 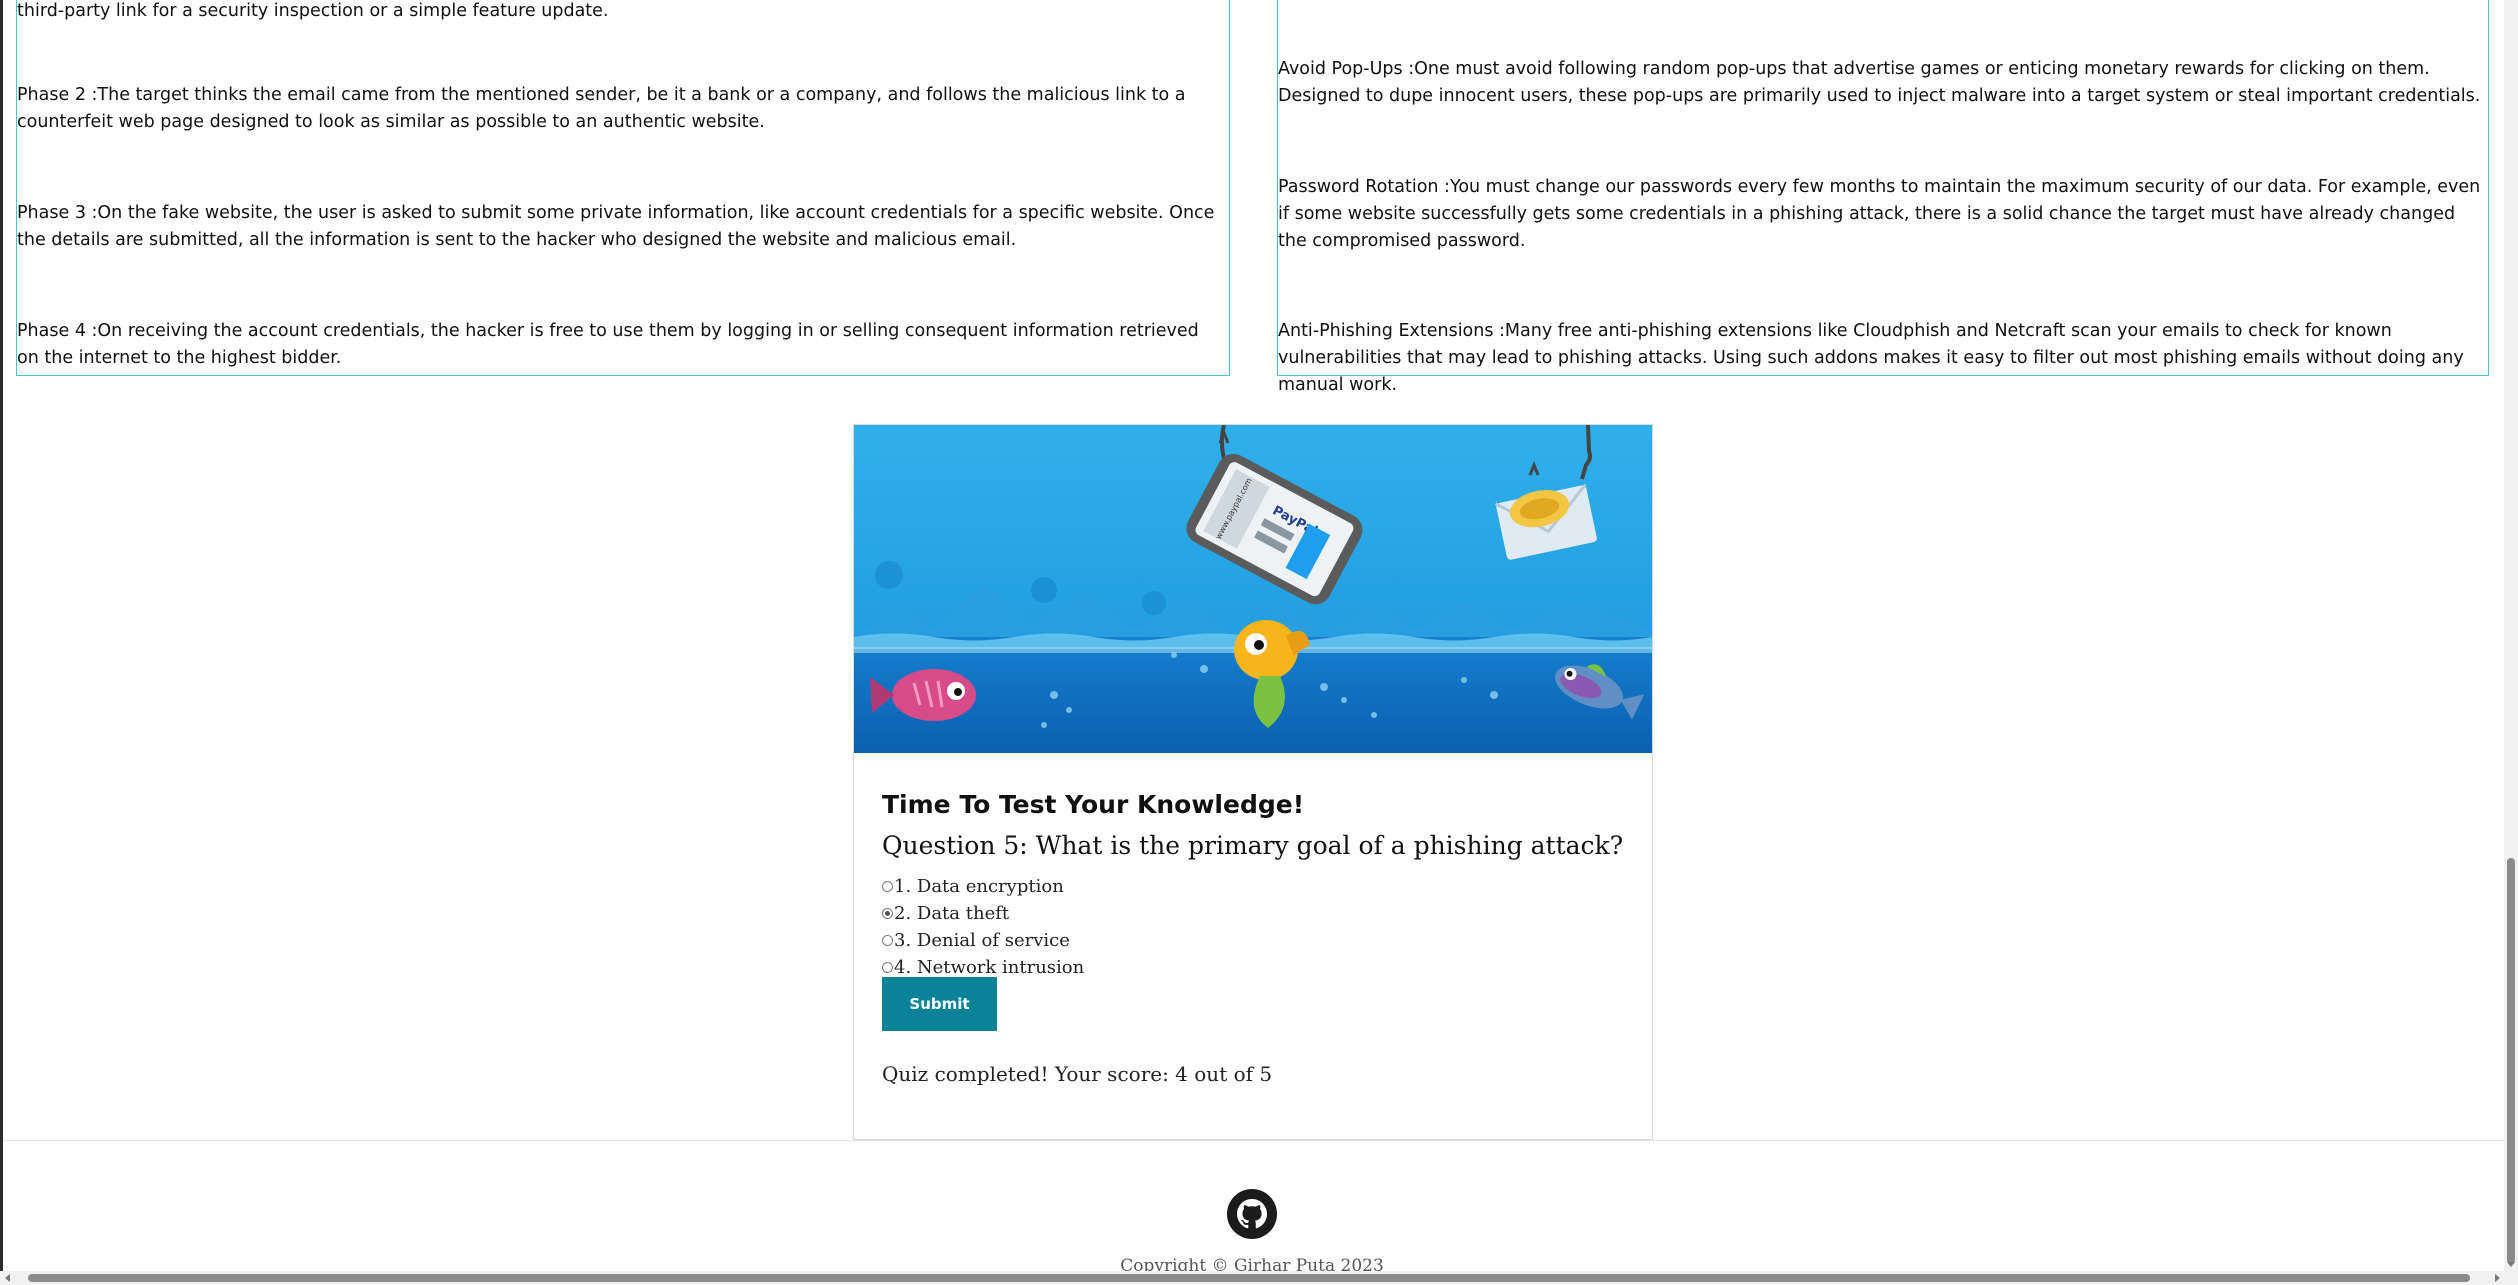 I want to click on option-2: 2. Data theft, so click(x=945, y=913).